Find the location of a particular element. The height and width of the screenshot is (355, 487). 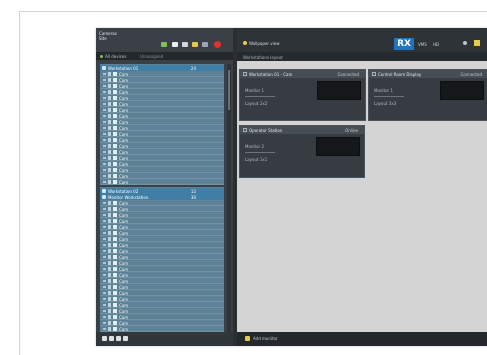

refresh-icon is located at coordinates (125, 338).